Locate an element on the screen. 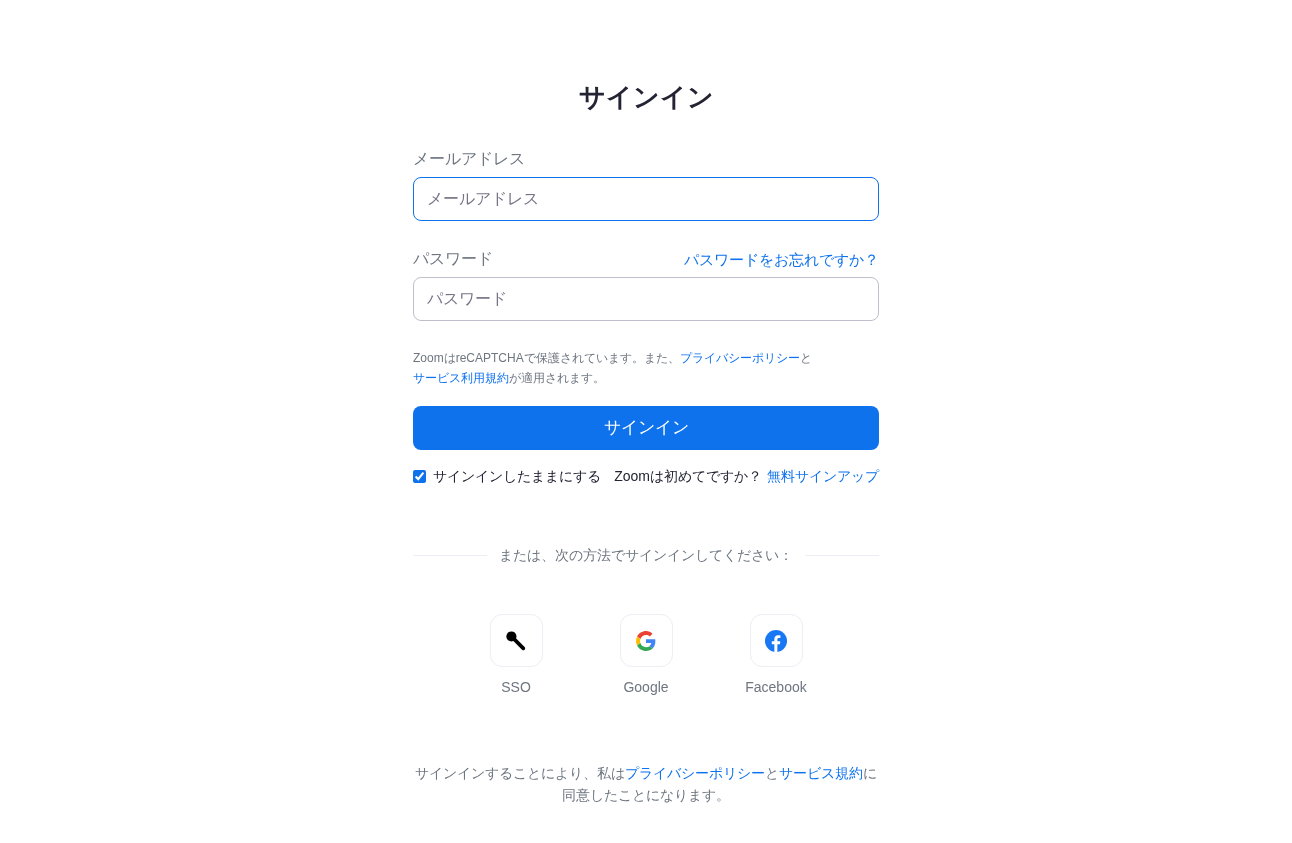  sign-in-button: サインイン is located at coordinates (646, 428).